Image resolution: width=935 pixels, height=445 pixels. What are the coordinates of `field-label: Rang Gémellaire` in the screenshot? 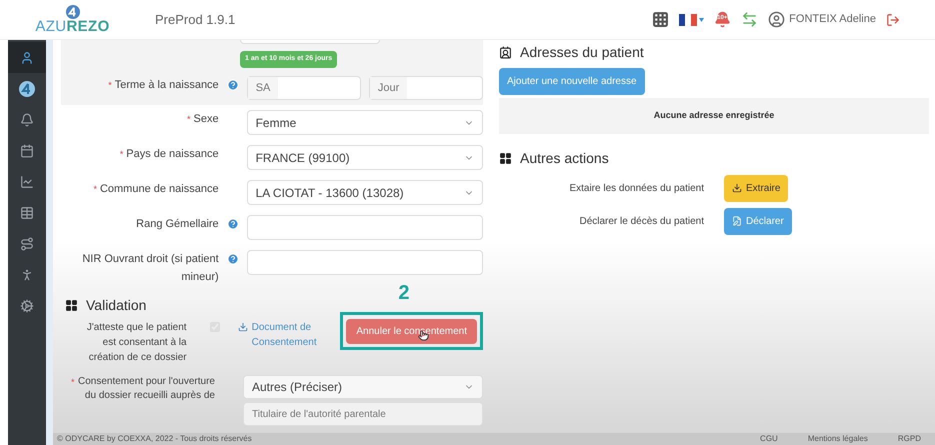 It's located at (177, 224).